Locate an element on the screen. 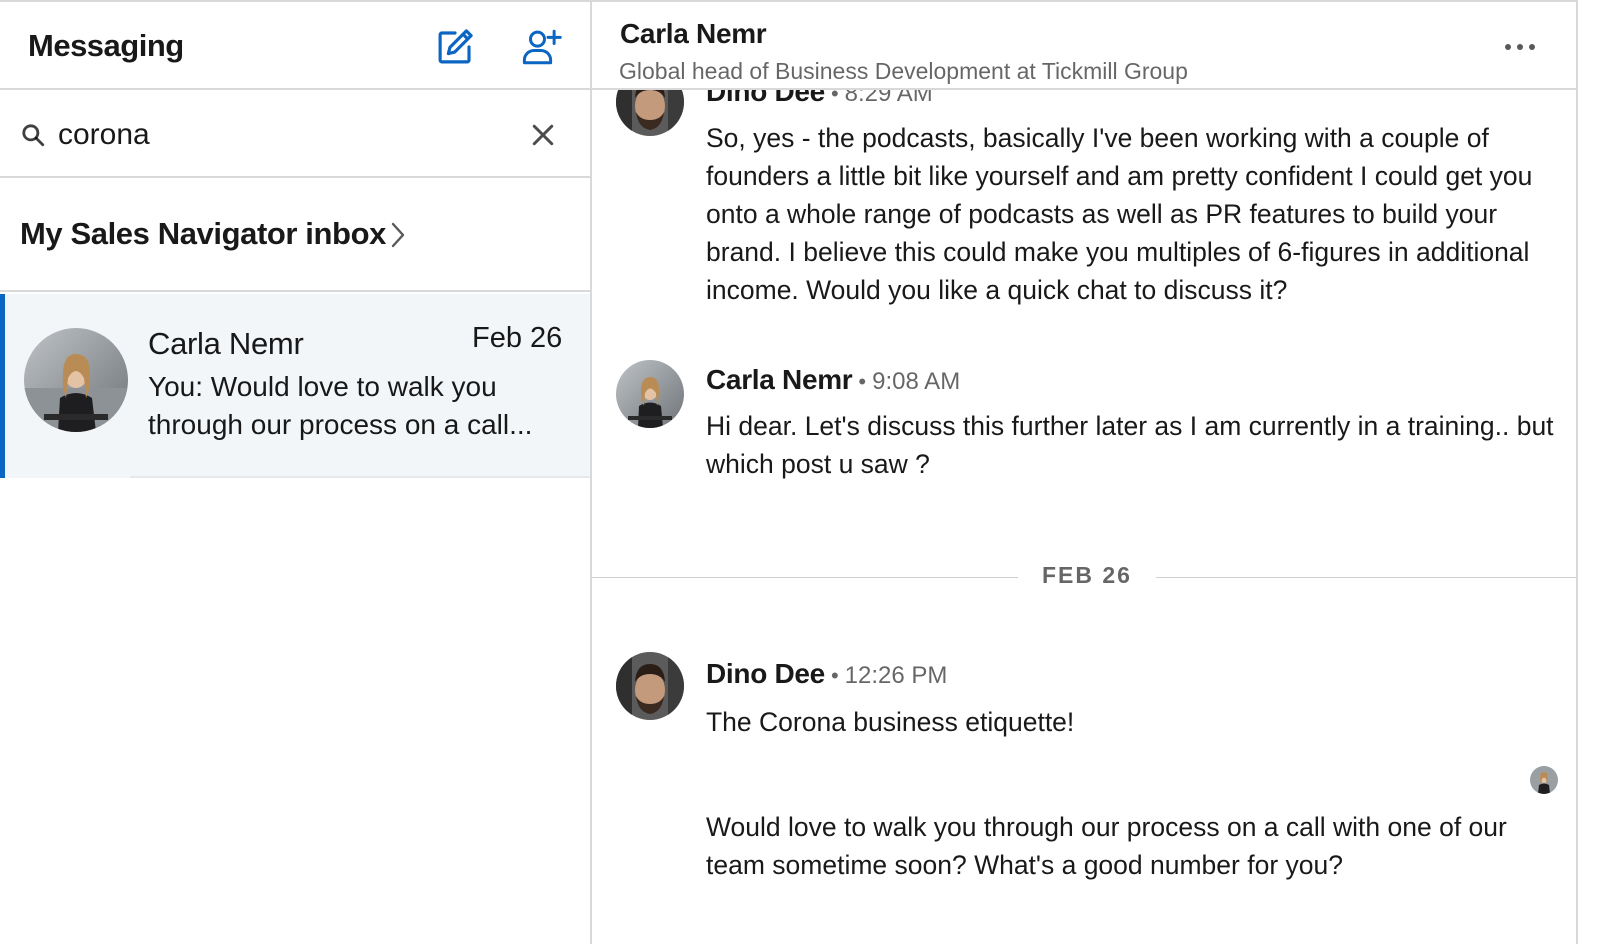 This screenshot has width=1600, height=944. search-bar is located at coordinates (295, 135).